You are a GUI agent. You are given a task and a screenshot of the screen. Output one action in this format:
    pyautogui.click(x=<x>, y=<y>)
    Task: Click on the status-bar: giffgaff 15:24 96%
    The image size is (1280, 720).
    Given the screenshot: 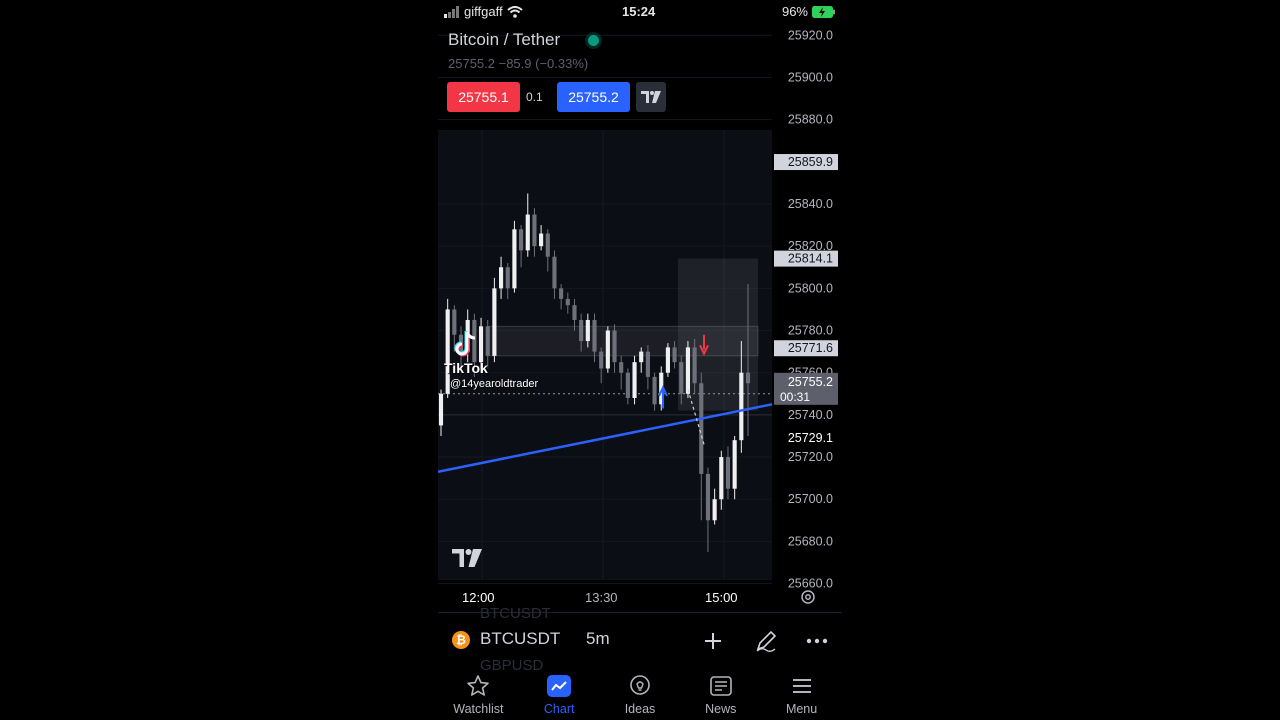 What is the action you would take?
    pyautogui.click(x=640, y=12)
    